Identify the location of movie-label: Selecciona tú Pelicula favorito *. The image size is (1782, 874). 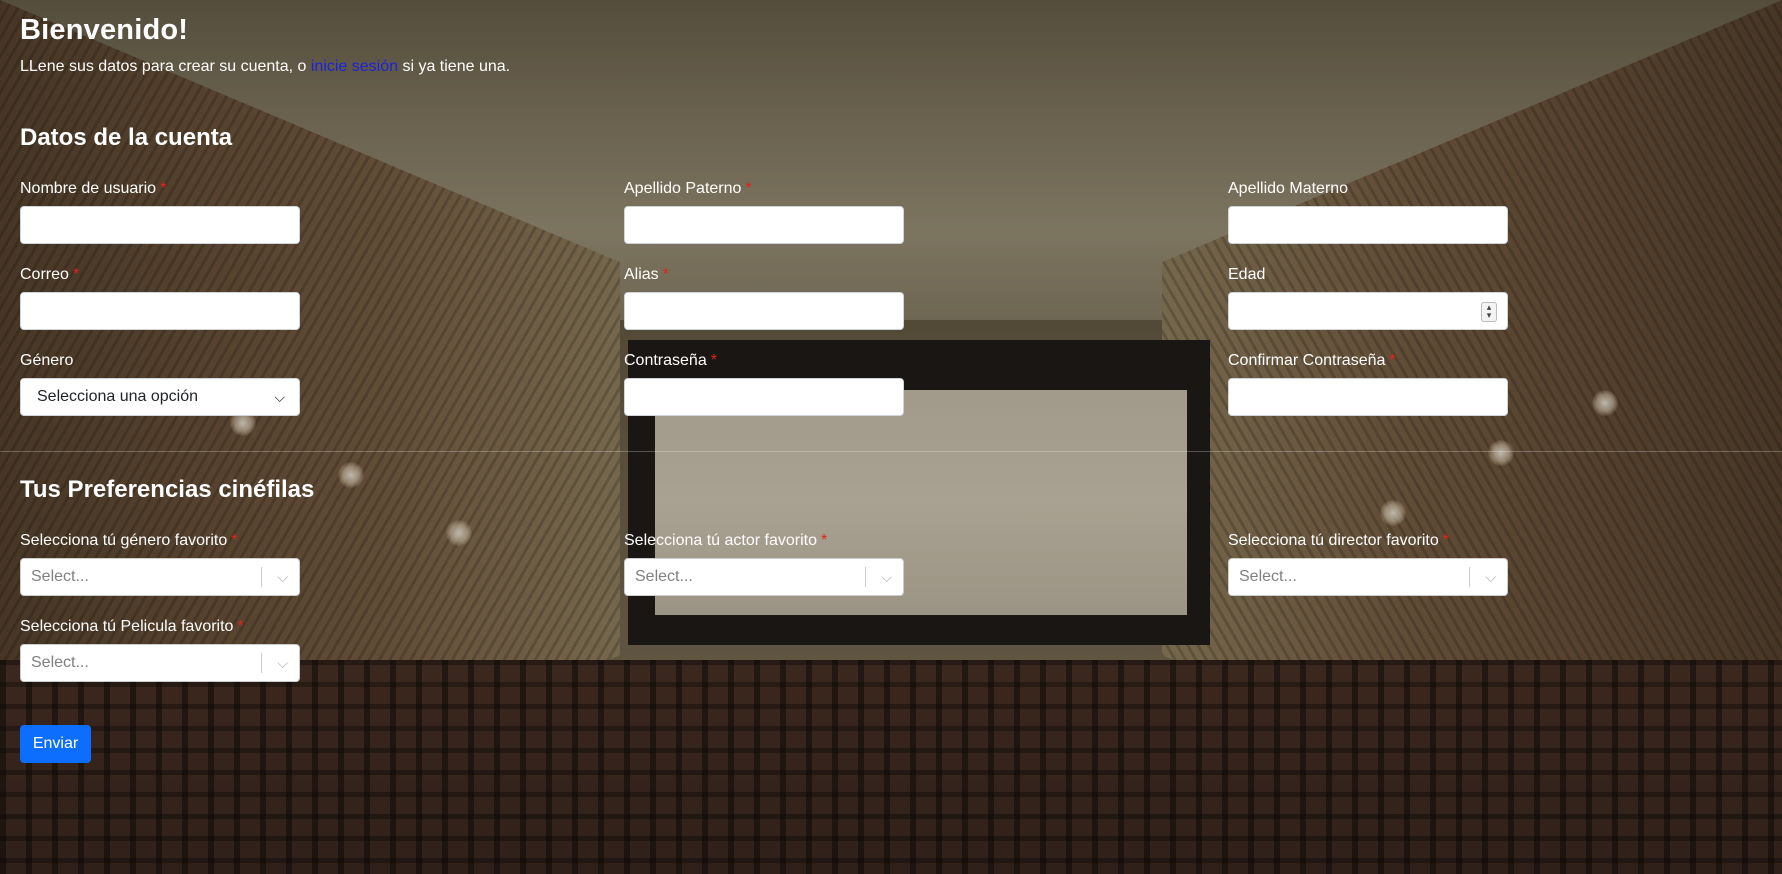
(160, 627).